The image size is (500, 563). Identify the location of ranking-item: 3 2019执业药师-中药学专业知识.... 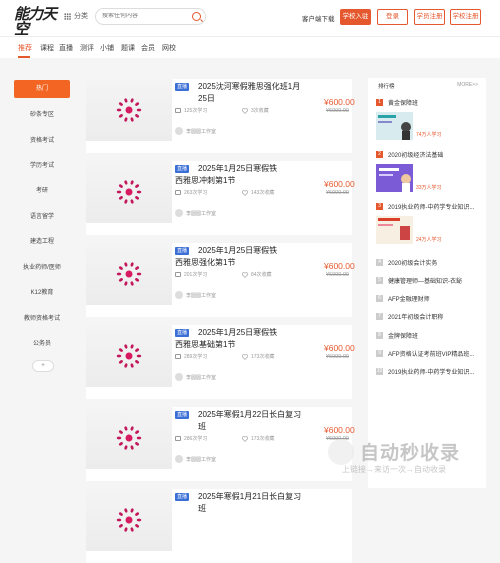
(425, 206).